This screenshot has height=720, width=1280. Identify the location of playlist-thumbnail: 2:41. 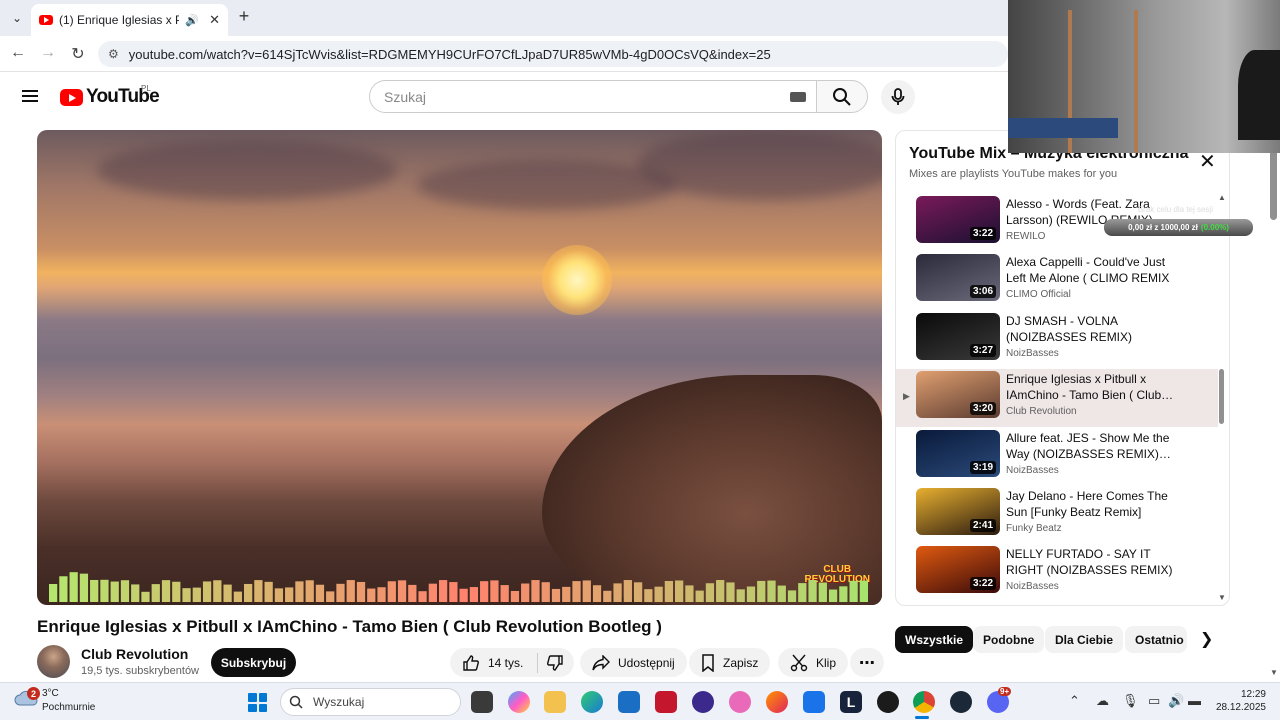
(958, 511).